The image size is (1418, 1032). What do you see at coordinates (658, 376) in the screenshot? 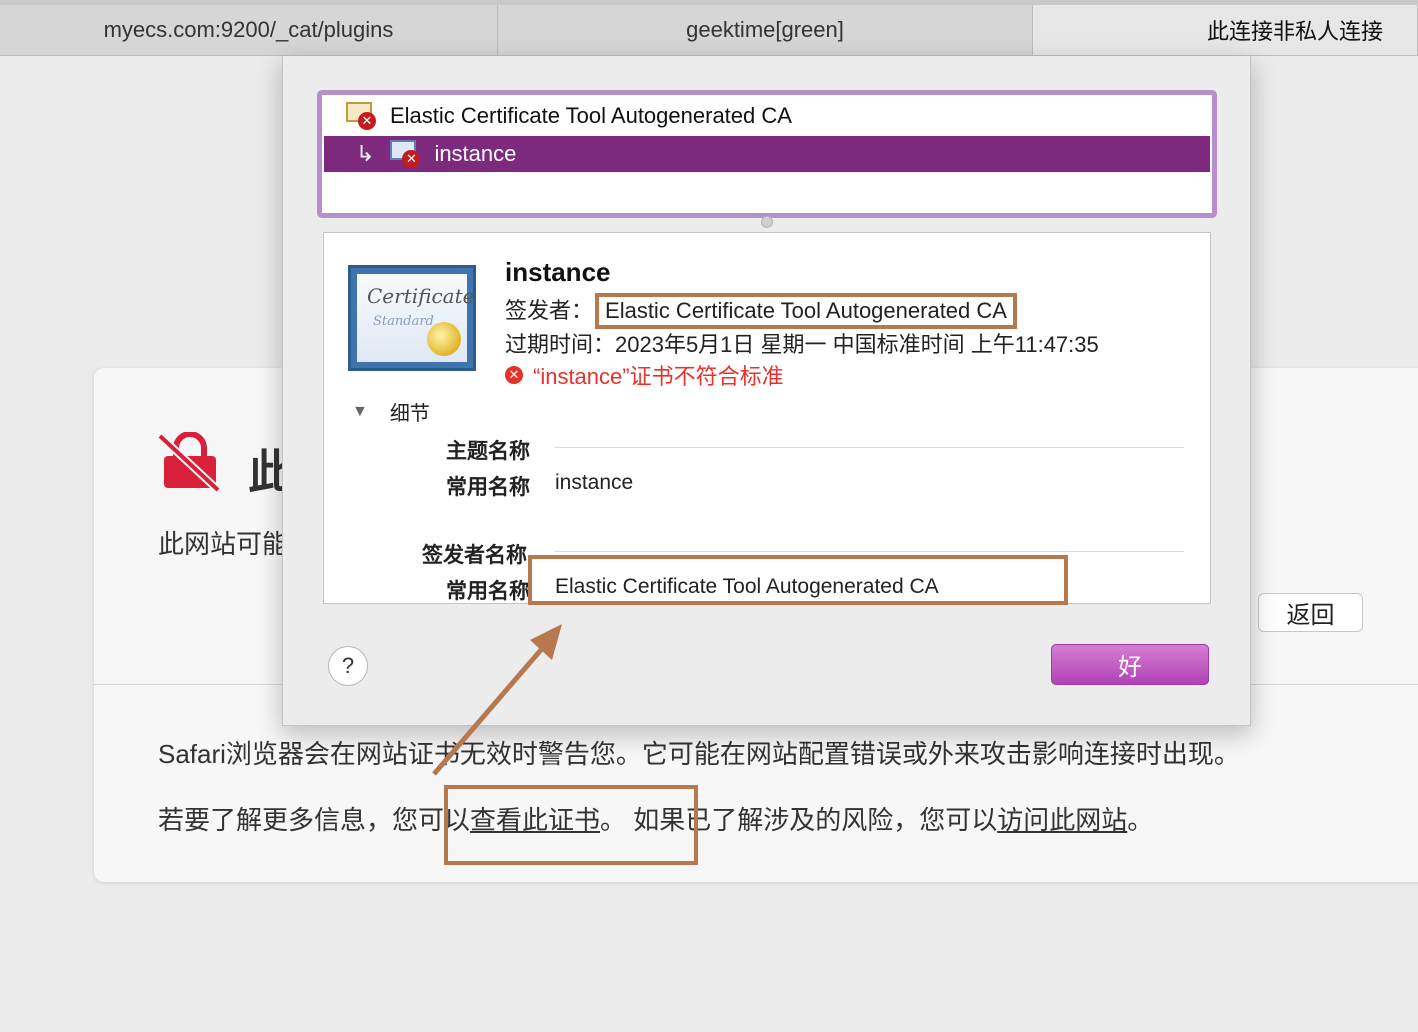
I see `error-message: “instance”证书不符合标准` at bounding box center [658, 376].